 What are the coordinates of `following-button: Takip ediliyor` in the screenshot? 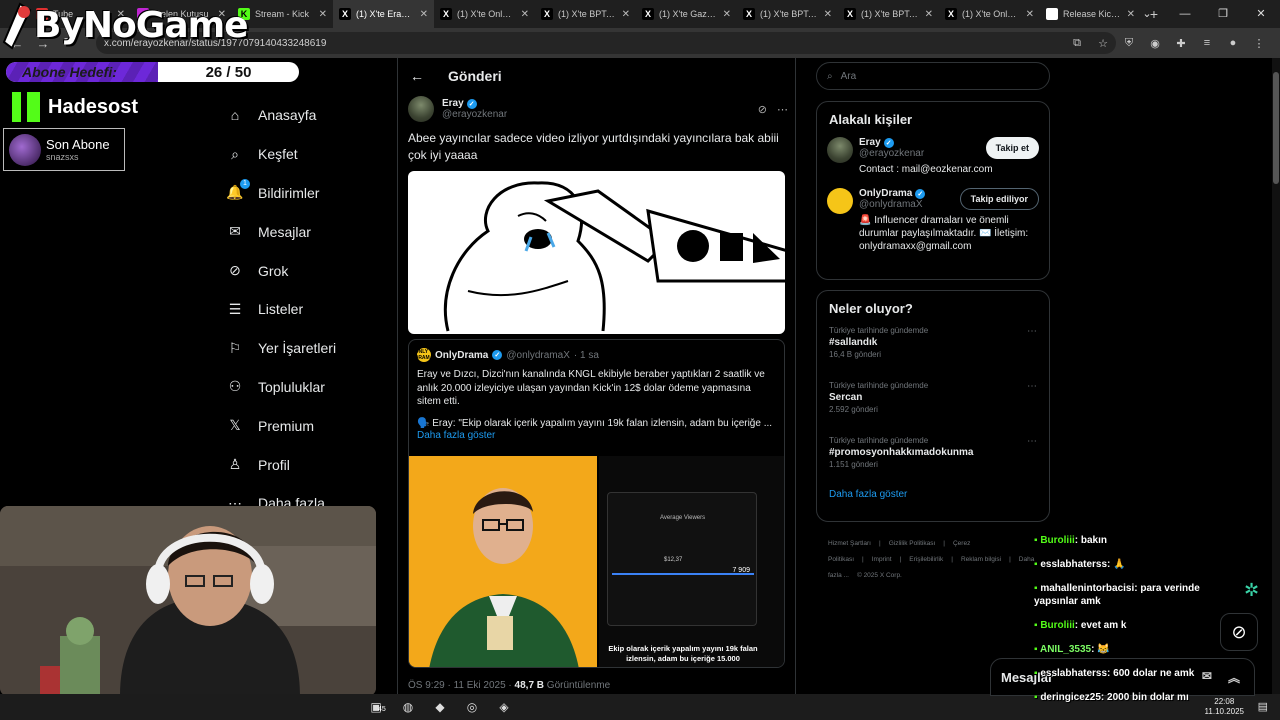 It's located at (999, 199).